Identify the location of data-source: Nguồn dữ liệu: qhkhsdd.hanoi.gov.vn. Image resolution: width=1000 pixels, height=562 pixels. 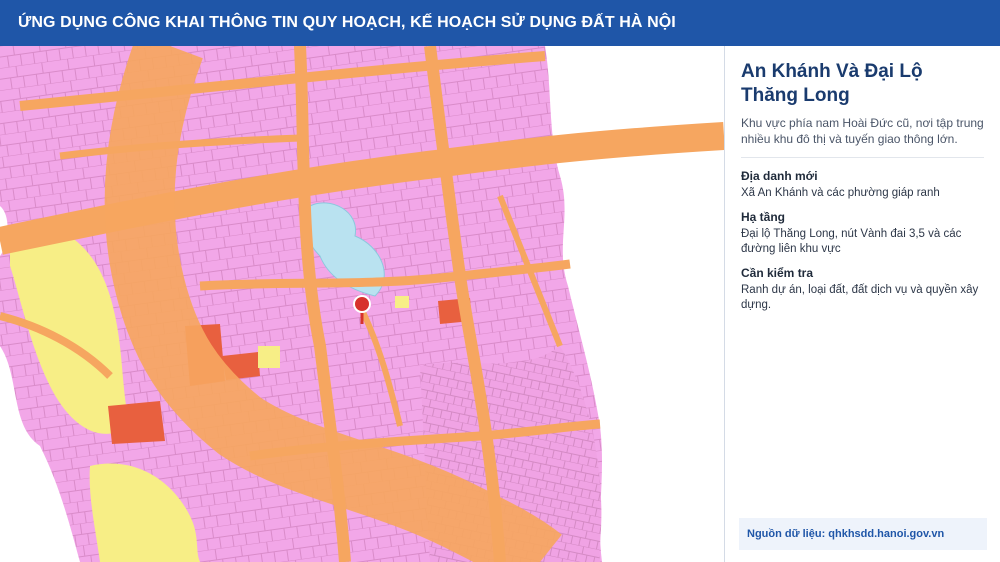
(863, 534).